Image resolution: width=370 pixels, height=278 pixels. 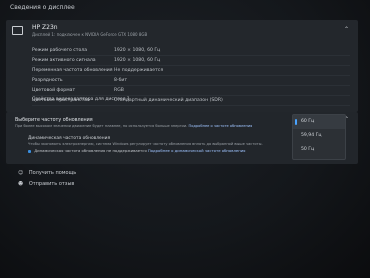 I want to click on property-value: RGB, so click(x=119, y=90).